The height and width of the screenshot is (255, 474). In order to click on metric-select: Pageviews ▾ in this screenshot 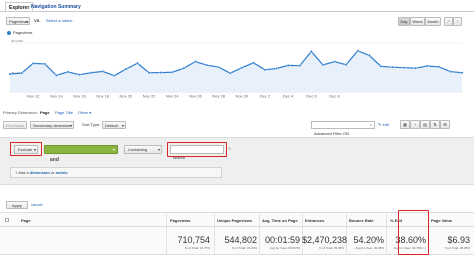, I will do `click(18, 21)`.